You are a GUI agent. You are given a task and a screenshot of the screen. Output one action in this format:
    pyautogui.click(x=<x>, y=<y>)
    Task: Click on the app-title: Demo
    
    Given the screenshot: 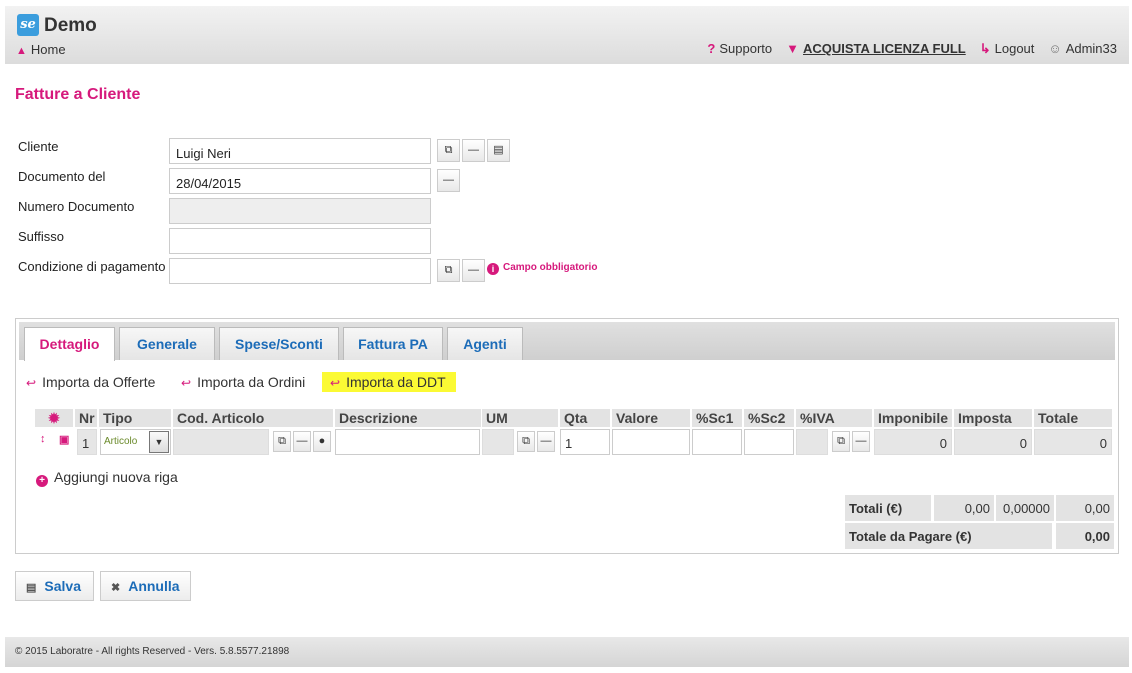 What is the action you would take?
    pyautogui.click(x=70, y=25)
    